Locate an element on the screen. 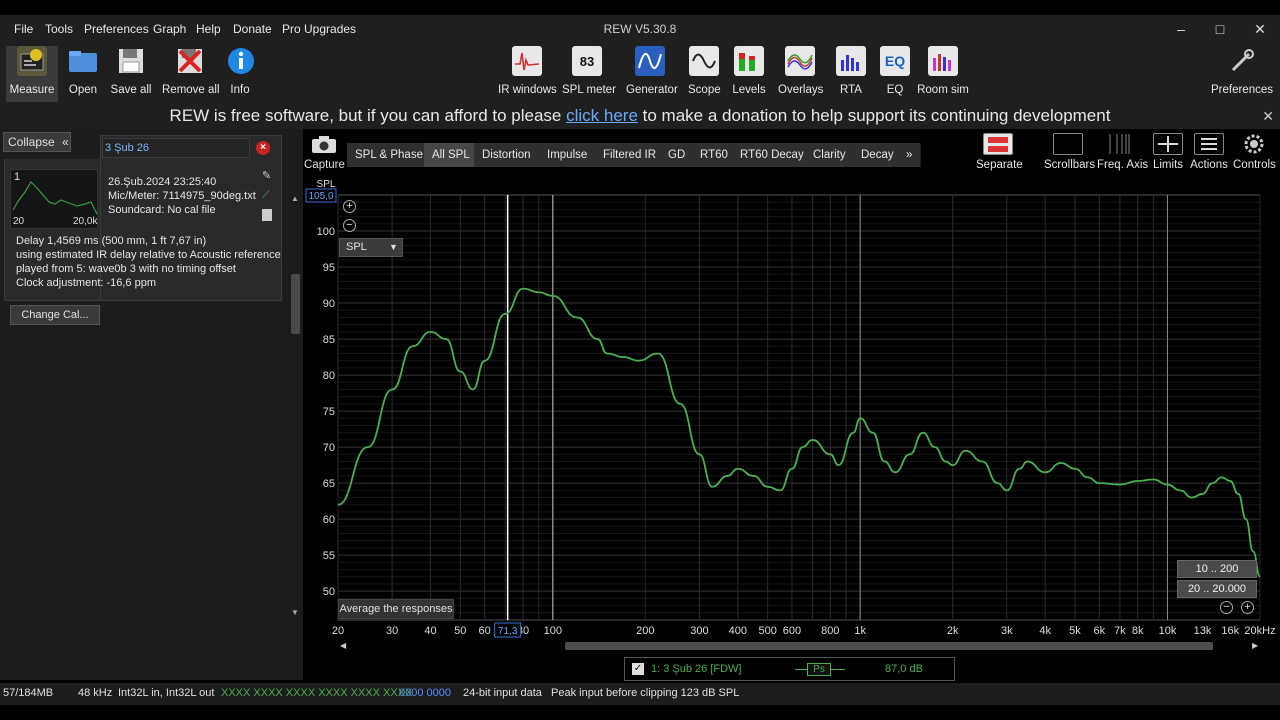  room-sim-button: Room sim is located at coordinates (943, 74).